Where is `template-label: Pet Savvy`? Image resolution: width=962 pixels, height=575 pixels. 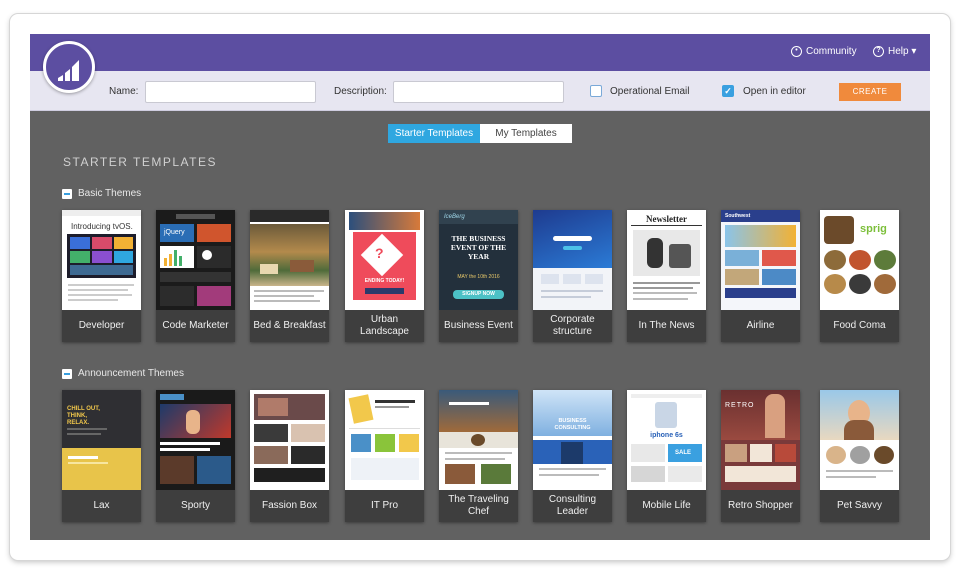 template-label: Pet Savvy is located at coordinates (859, 505).